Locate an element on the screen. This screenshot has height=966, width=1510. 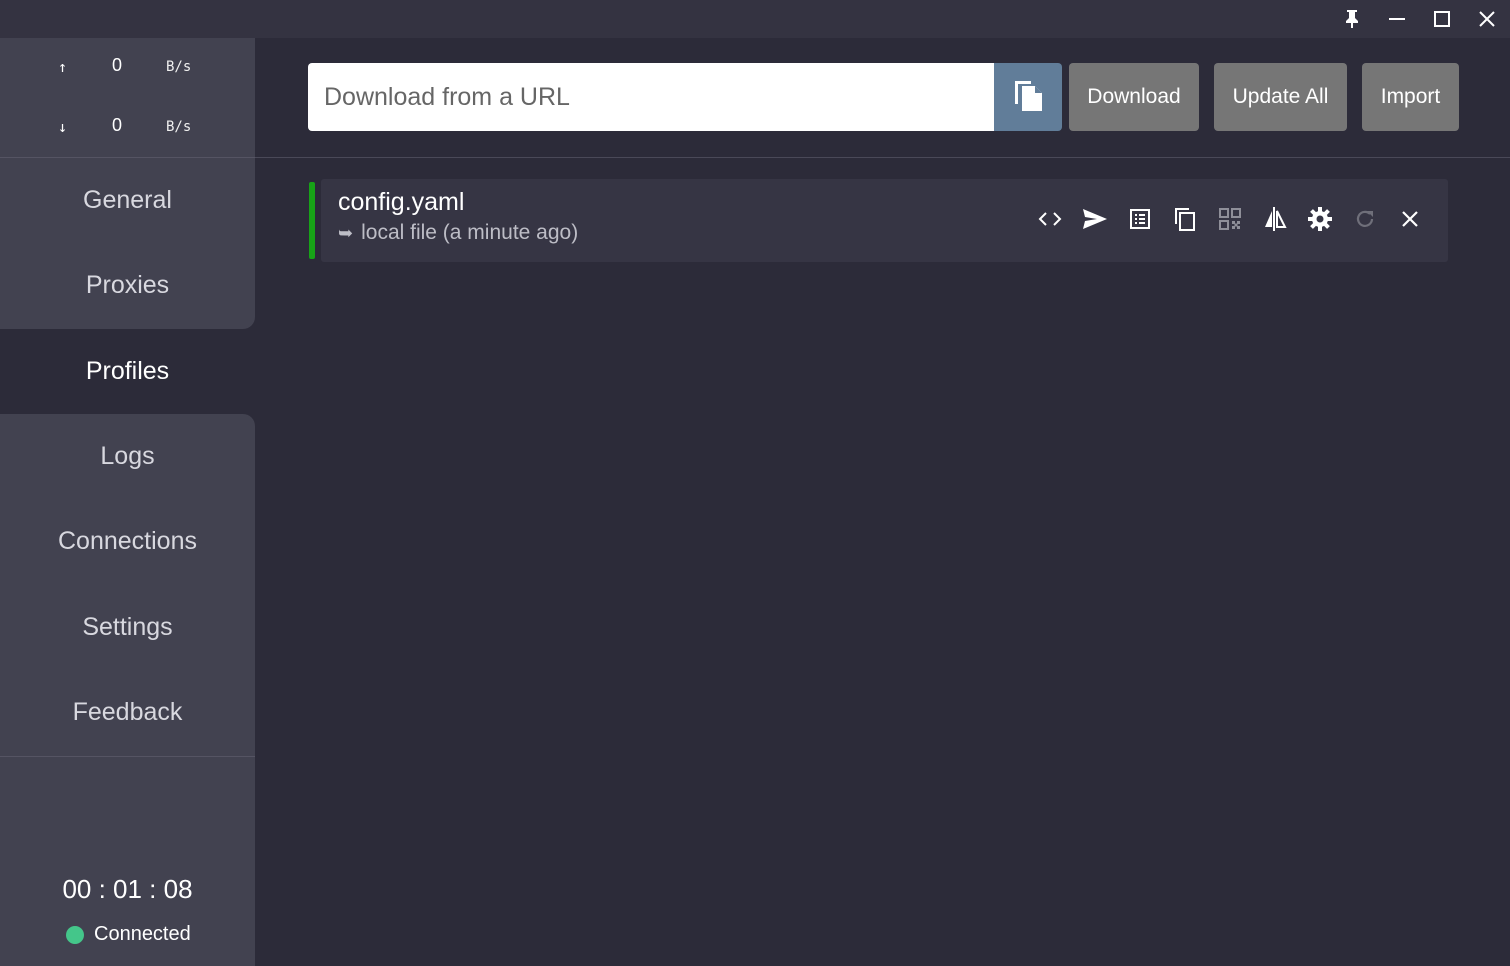
nav-group-bottom: Logs Connections Settings Feedback is located at coordinates (127, 585).